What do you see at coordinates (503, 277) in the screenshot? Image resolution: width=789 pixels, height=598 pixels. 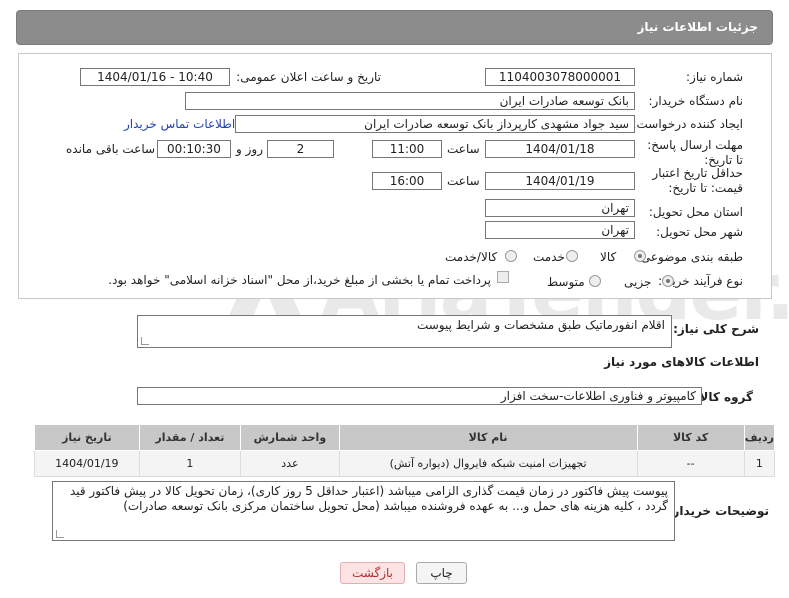 I see `treasury-payment-checkbox` at bounding box center [503, 277].